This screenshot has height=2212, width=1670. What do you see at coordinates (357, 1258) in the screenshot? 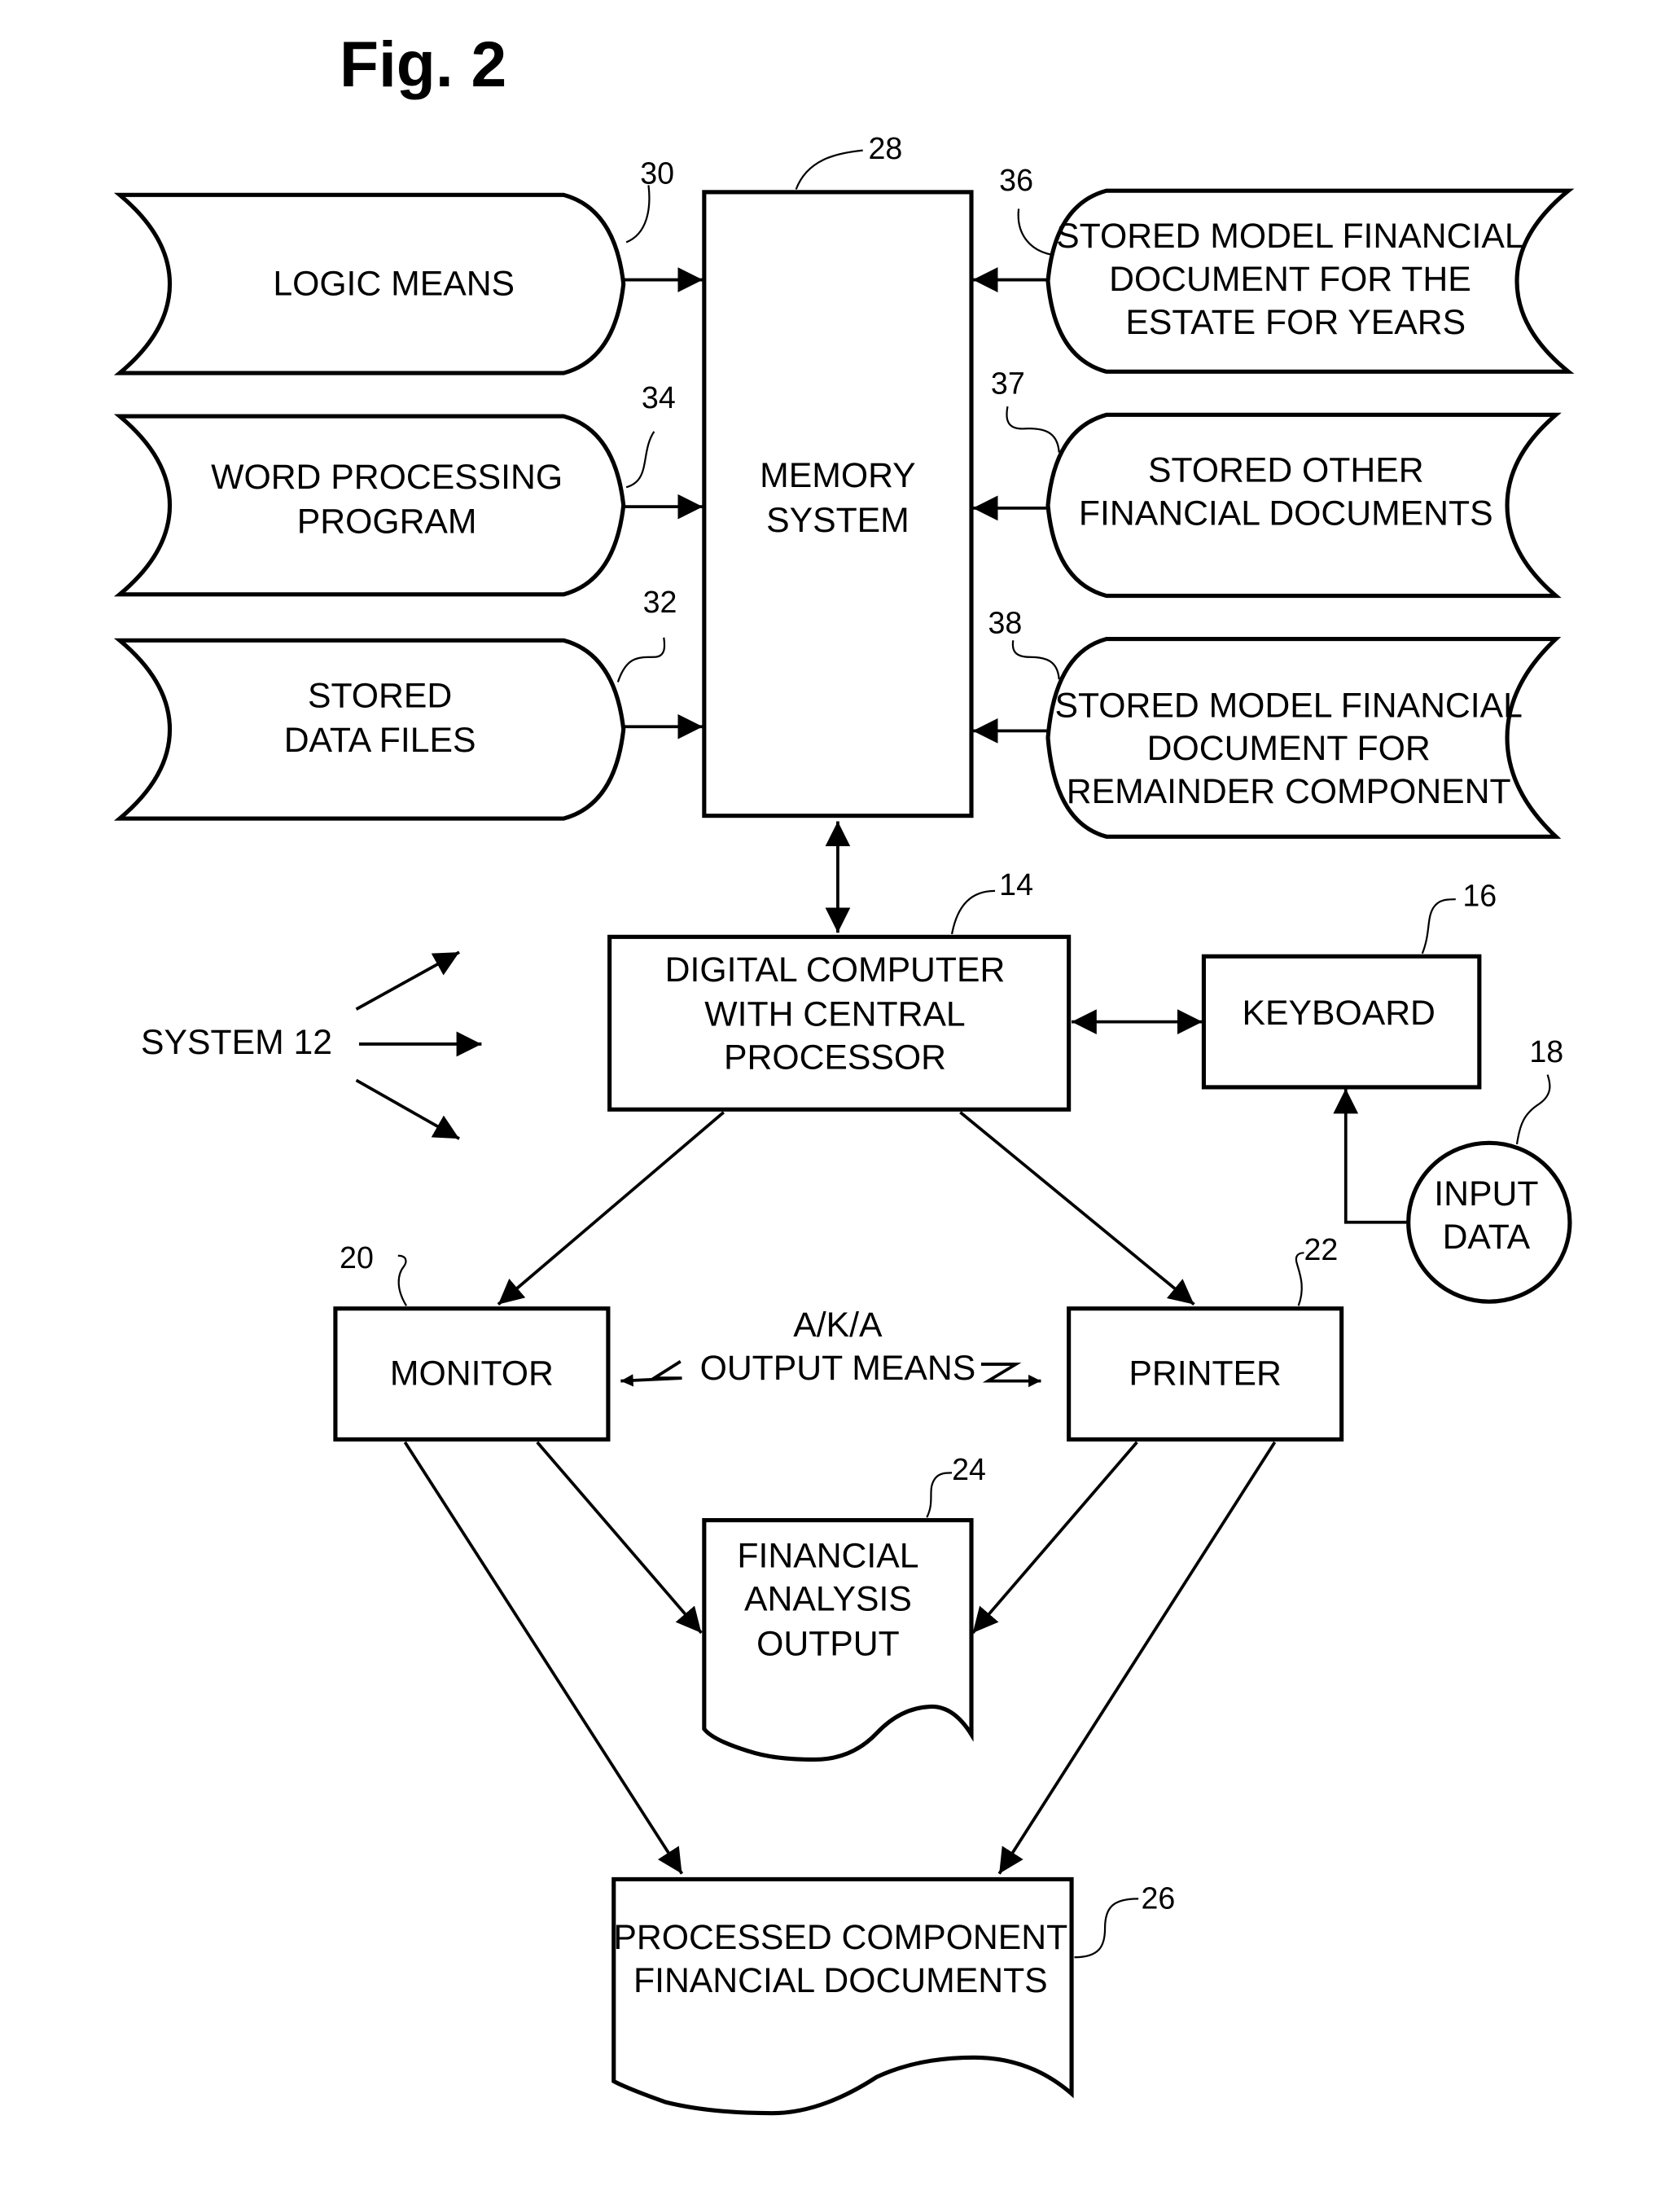
I see `ref-number-20: 20` at bounding box center [357, 1258].